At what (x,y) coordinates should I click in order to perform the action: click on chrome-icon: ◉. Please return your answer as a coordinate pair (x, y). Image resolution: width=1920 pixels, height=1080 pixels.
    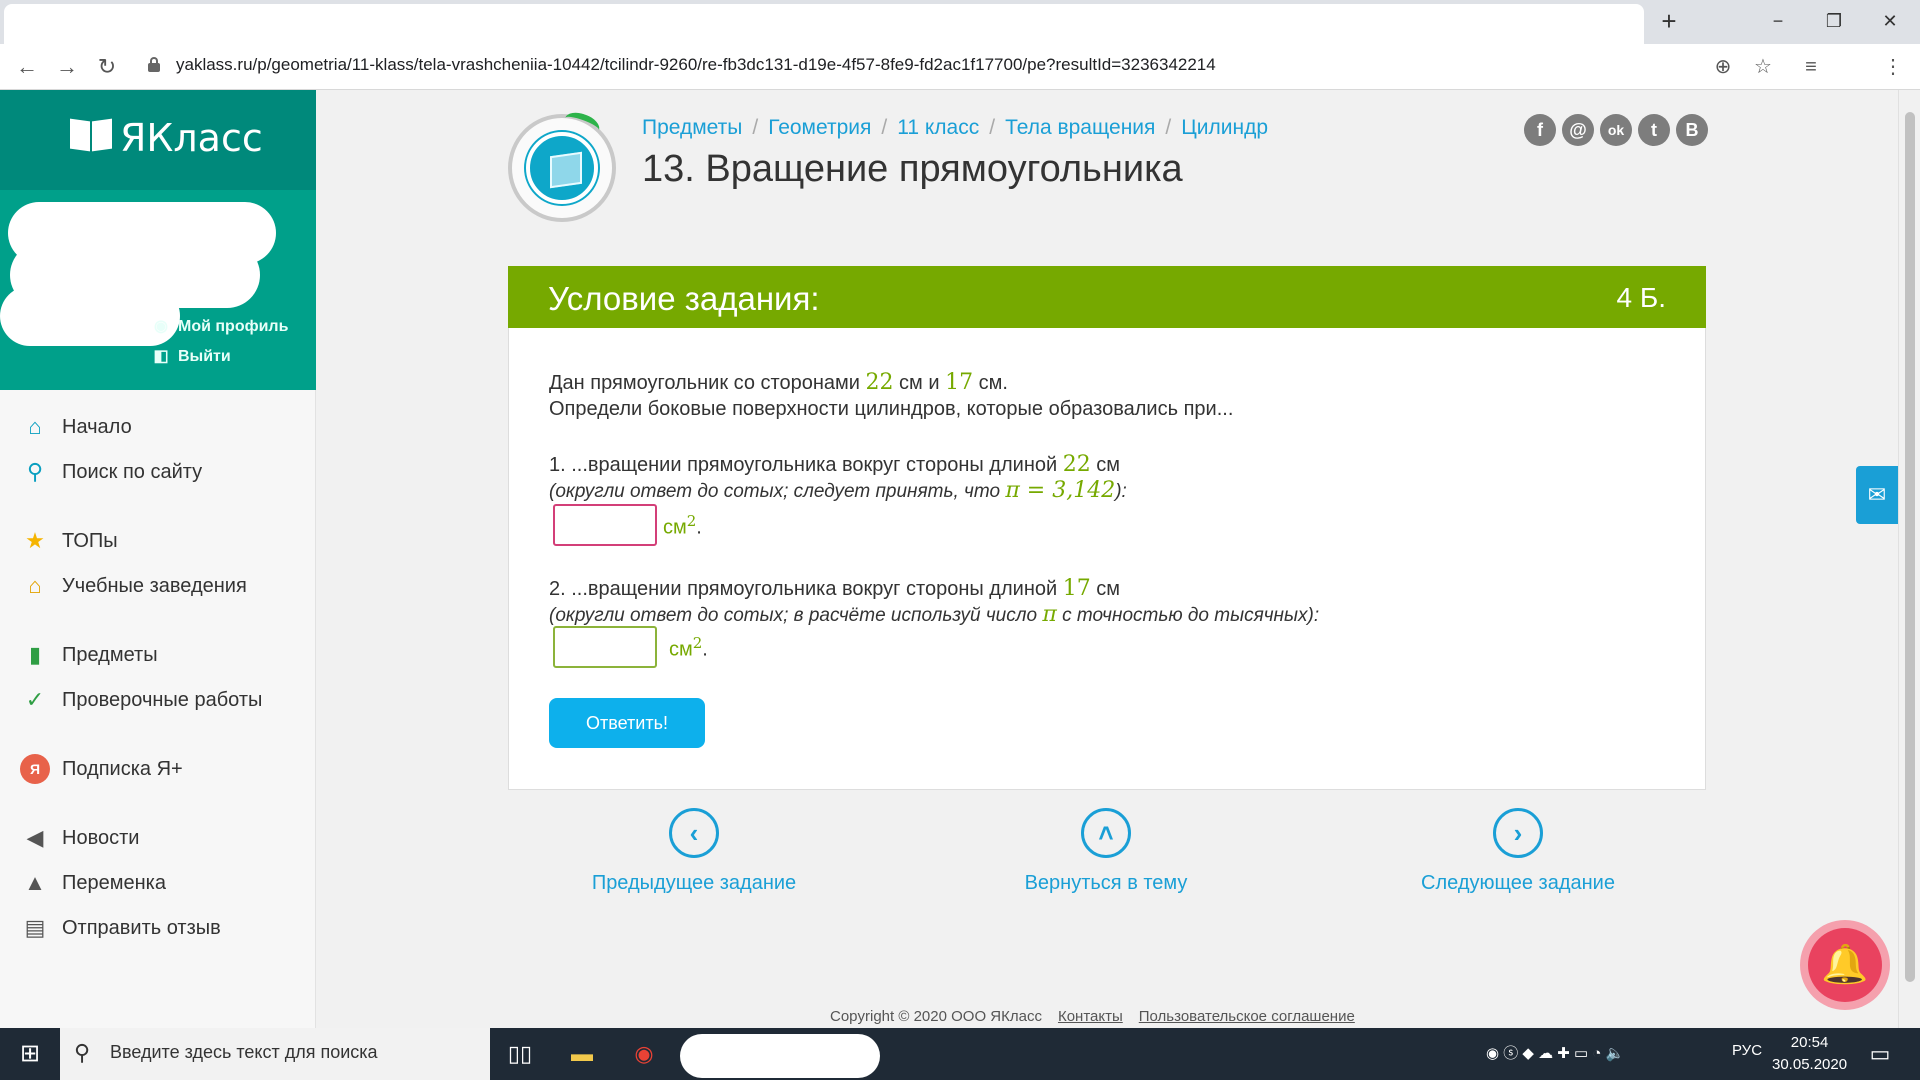
    Looking at the image, I should click on (644, 1054).